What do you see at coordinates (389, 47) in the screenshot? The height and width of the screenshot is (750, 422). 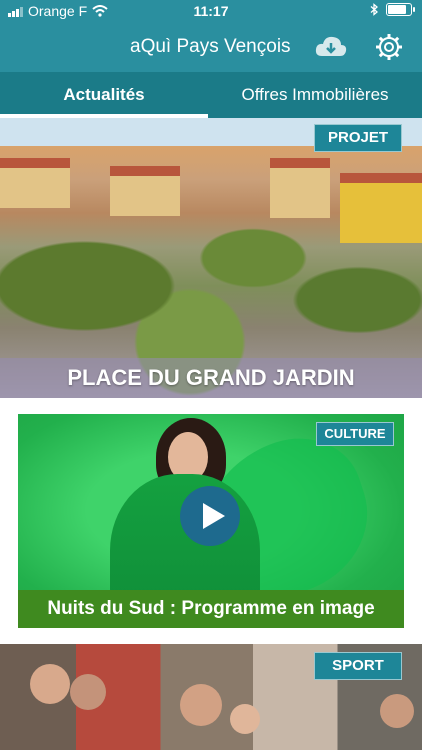 I see `settings-gear-icon` at bounding box center [389, 47].